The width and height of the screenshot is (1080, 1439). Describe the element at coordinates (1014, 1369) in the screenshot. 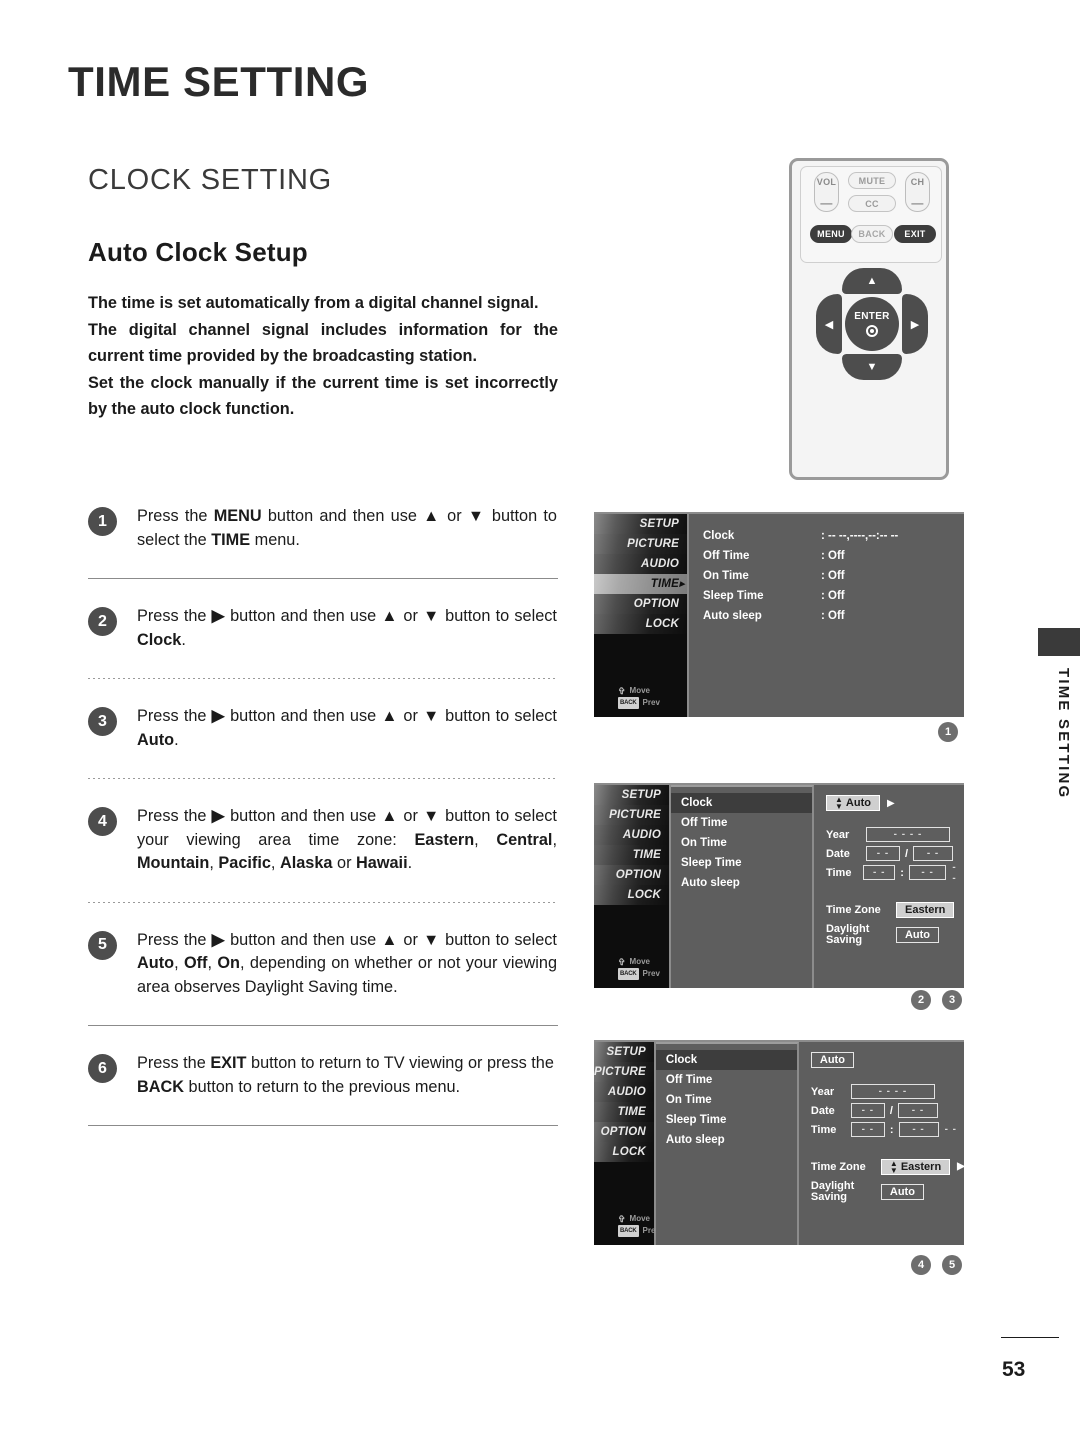

I see `page-number: 53` at that location.